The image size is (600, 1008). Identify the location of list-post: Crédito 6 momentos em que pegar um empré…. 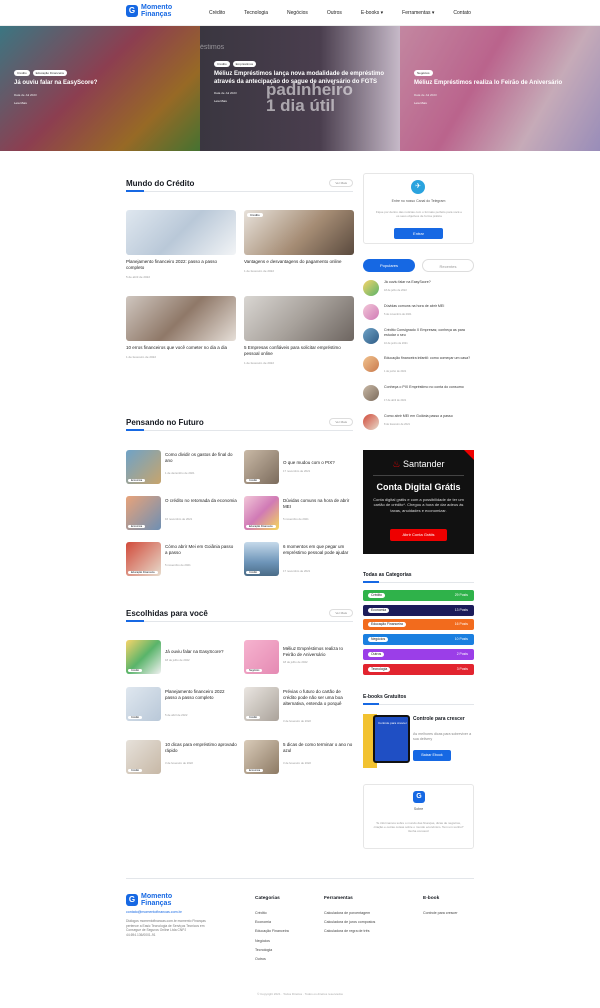
(300, 560).